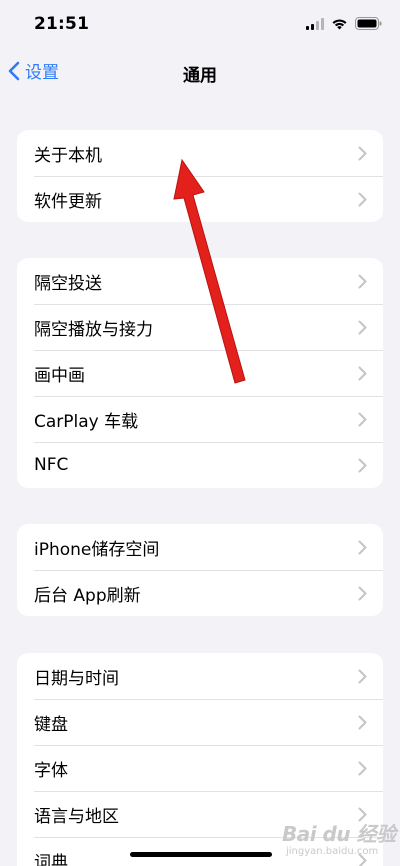 This screenshot has height=866, width=400. I want to click on settings-row-nfc: NFC, so click(200, 465).